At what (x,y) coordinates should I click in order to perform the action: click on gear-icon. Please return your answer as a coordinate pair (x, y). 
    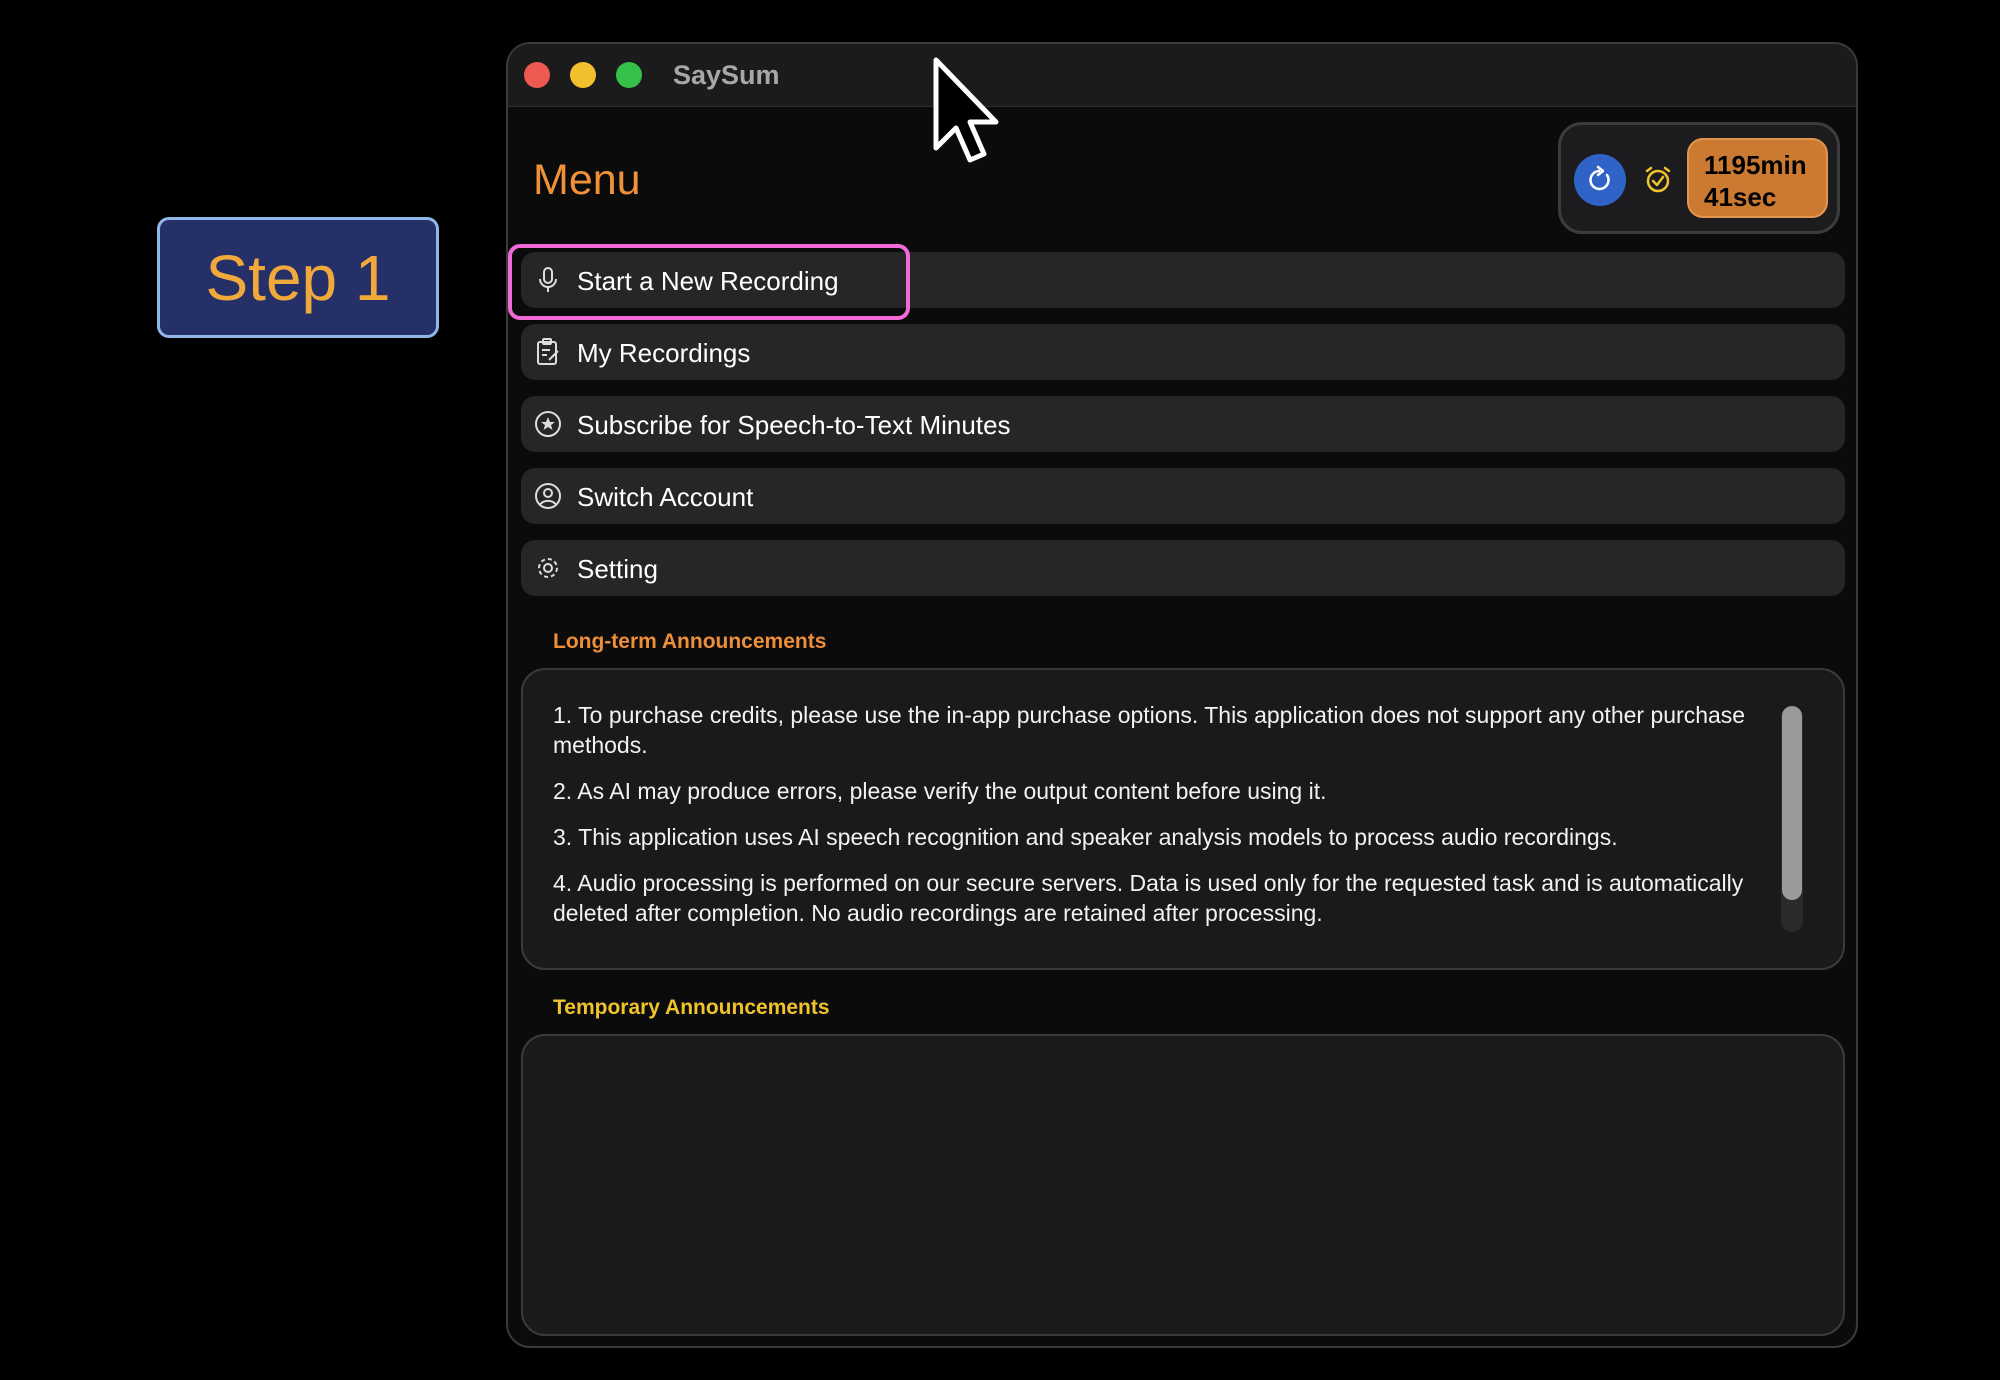
    Looking at the image, I should click on (548, 568).